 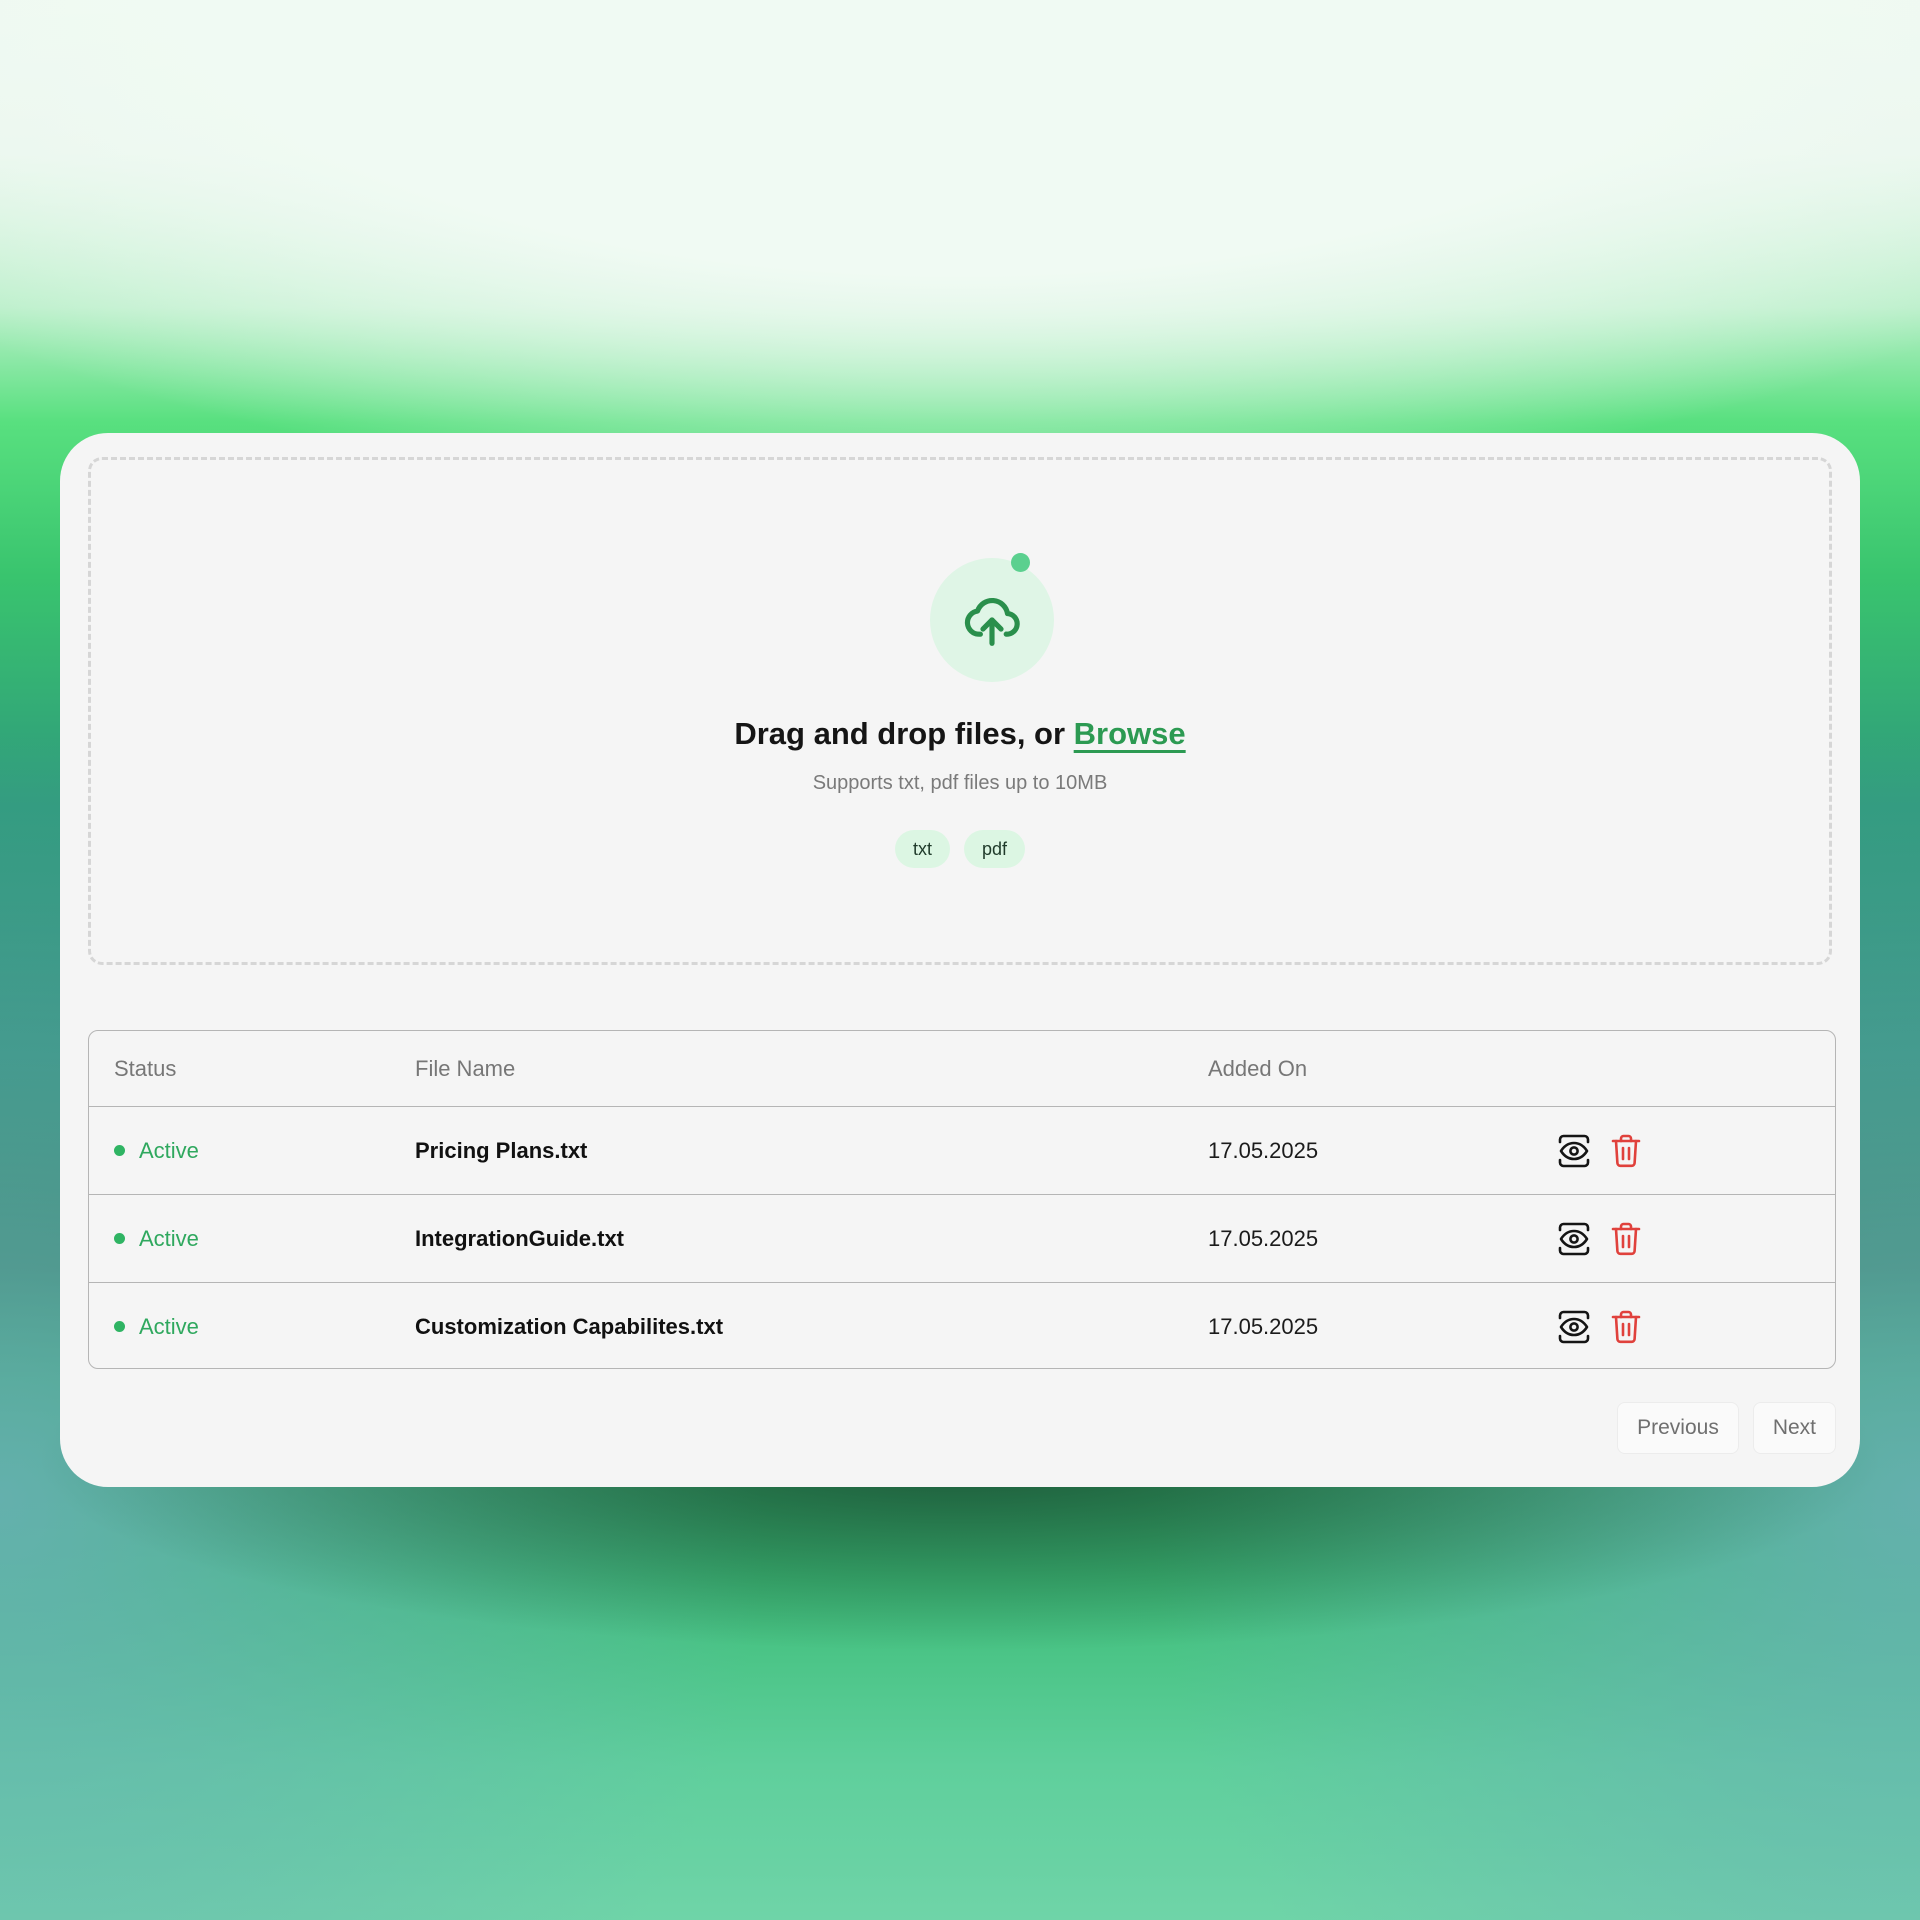 I want to click on pagination: Previous Next, so click(x=1726, y=1428).